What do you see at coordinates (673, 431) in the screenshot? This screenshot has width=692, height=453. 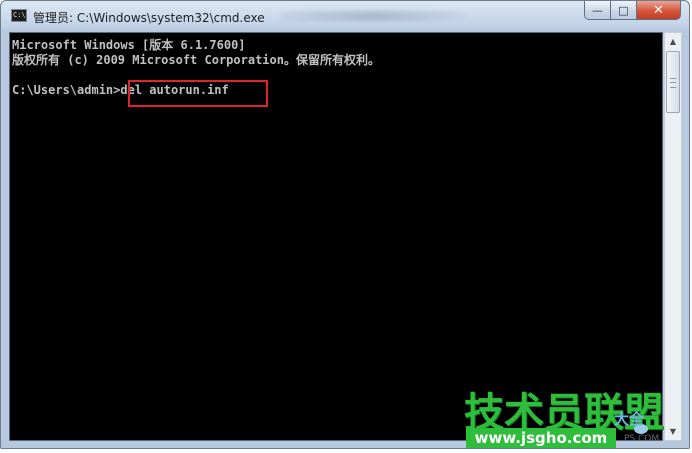 I see `scroll-down-arrow-icon: ▼` at bounding box center [673, 431].